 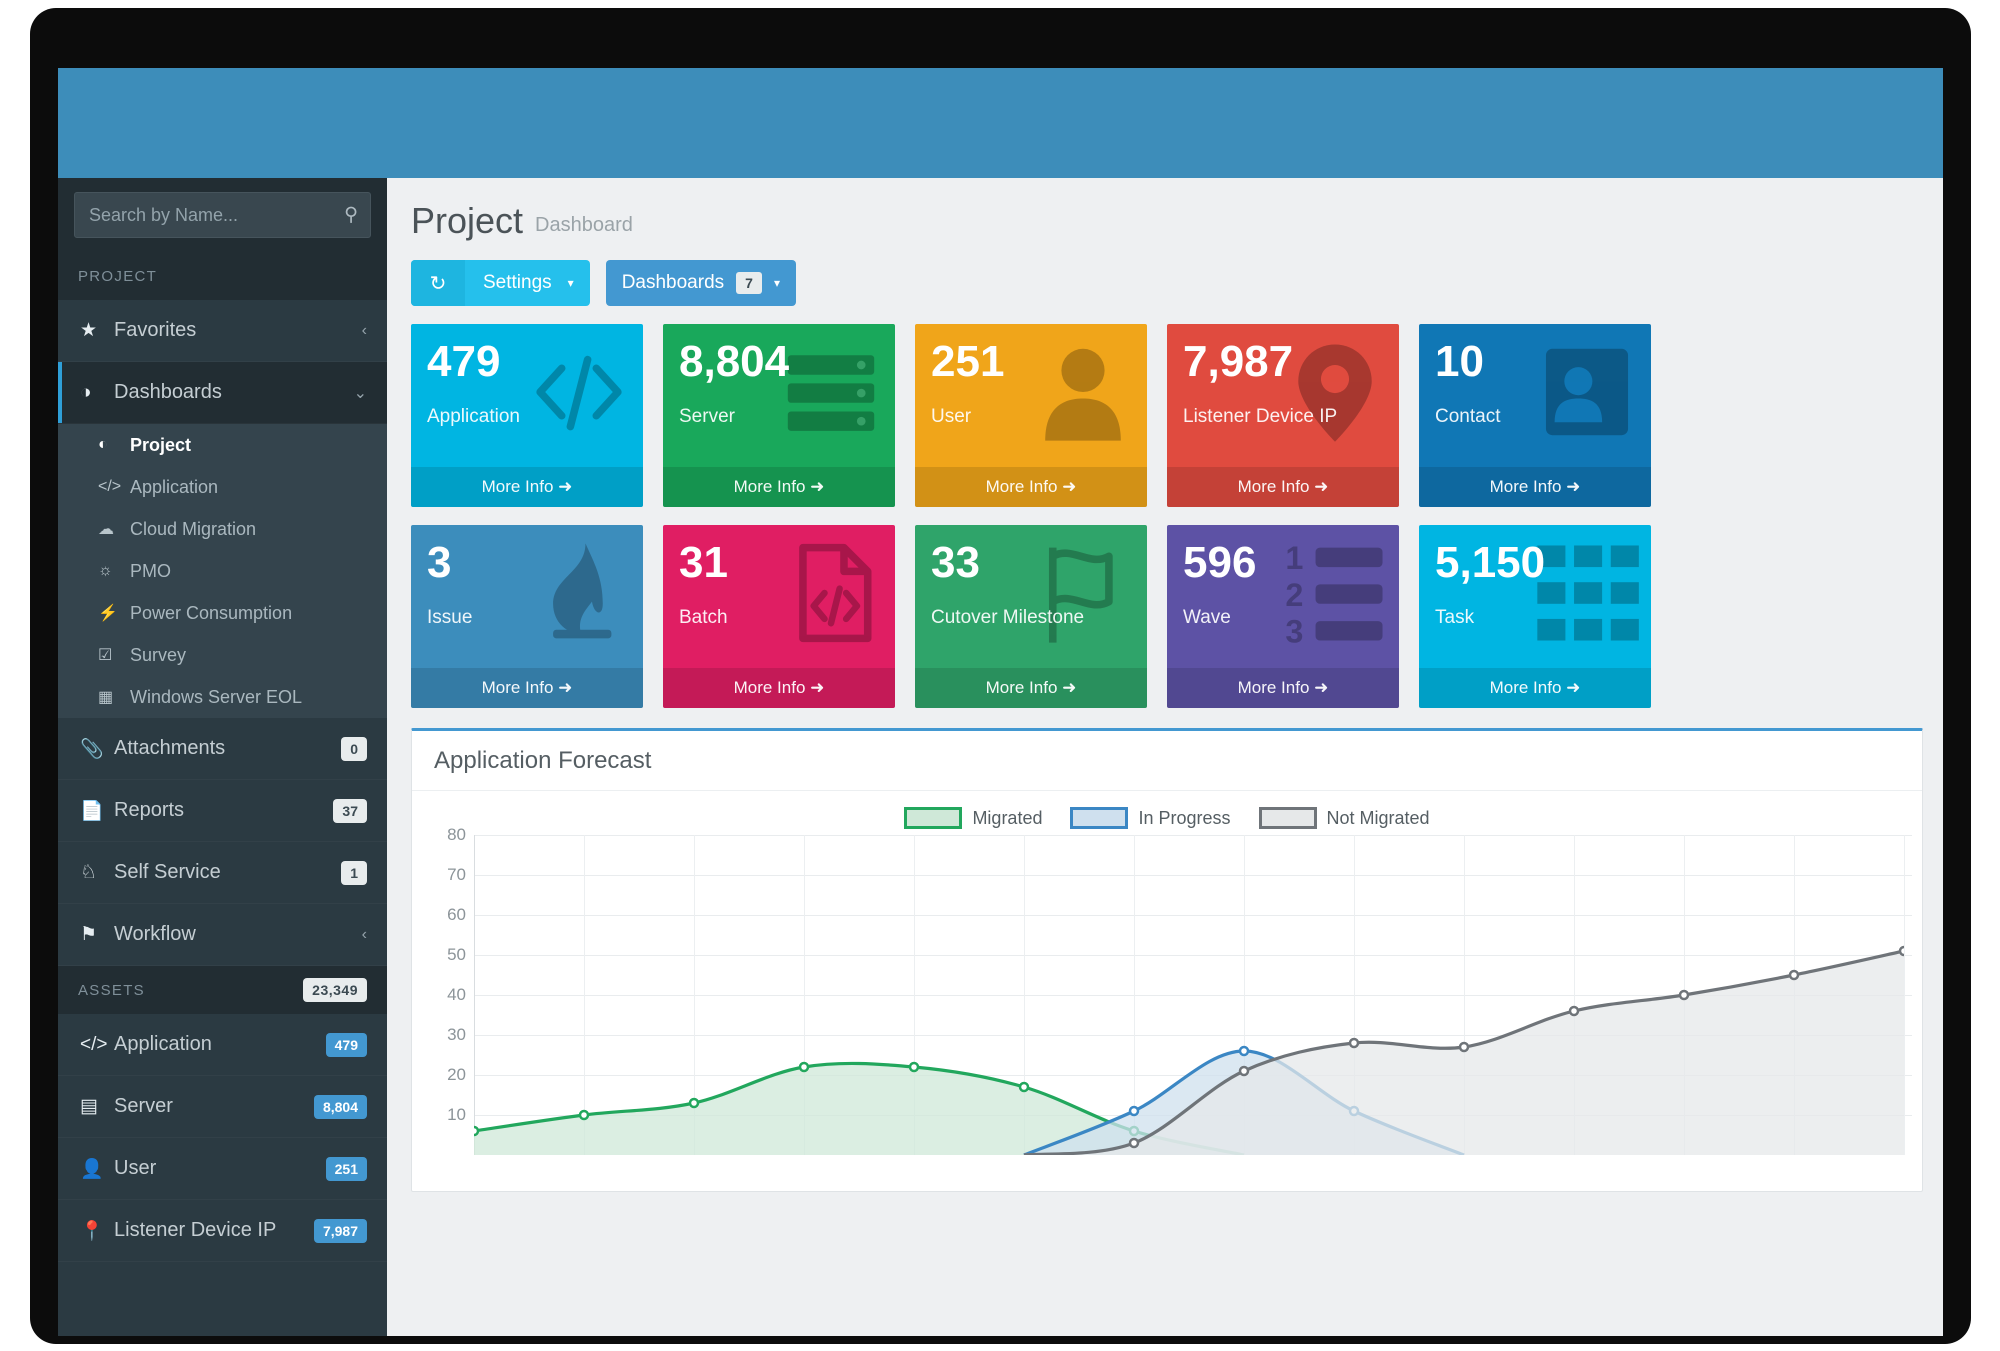 What do you see at coordinates (500, 283) in the screenshot?
I see `settings-button: ↻ Settings ▾` at bounding box center [500, 283].